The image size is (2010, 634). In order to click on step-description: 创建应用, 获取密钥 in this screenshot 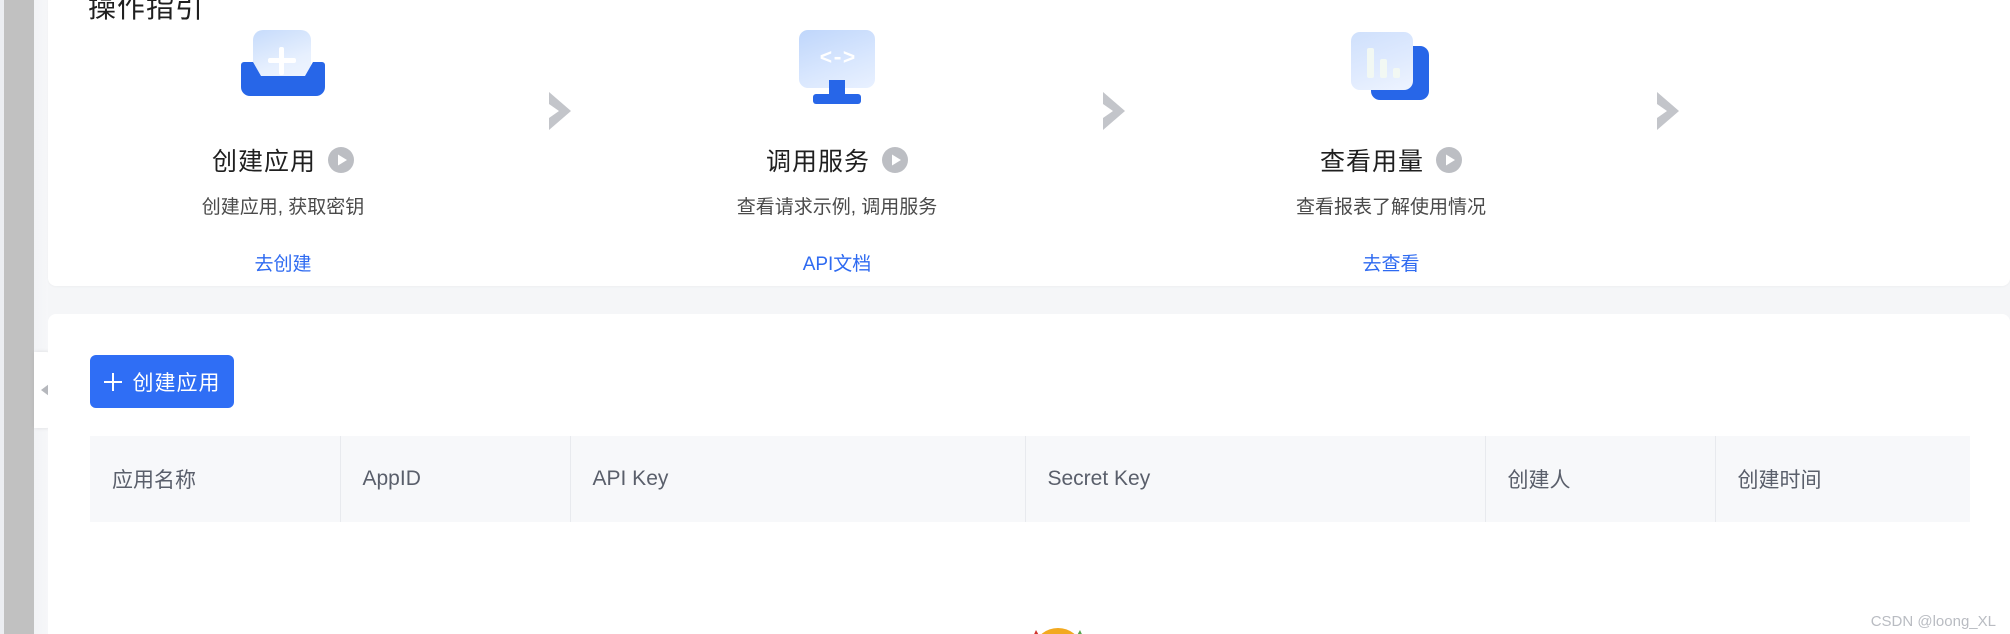, I will do `click(283, 207)`.